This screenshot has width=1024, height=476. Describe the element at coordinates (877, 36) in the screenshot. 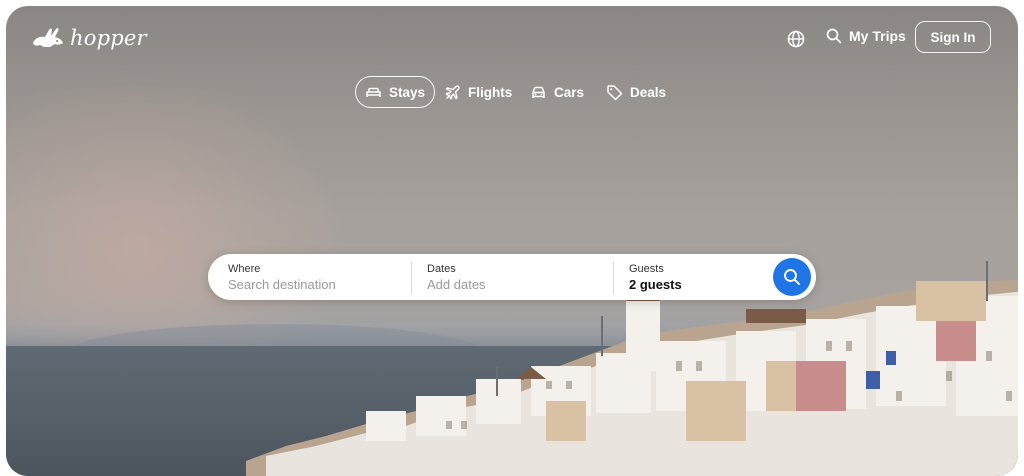

I see `my-trips-label: My Trips` at that location.